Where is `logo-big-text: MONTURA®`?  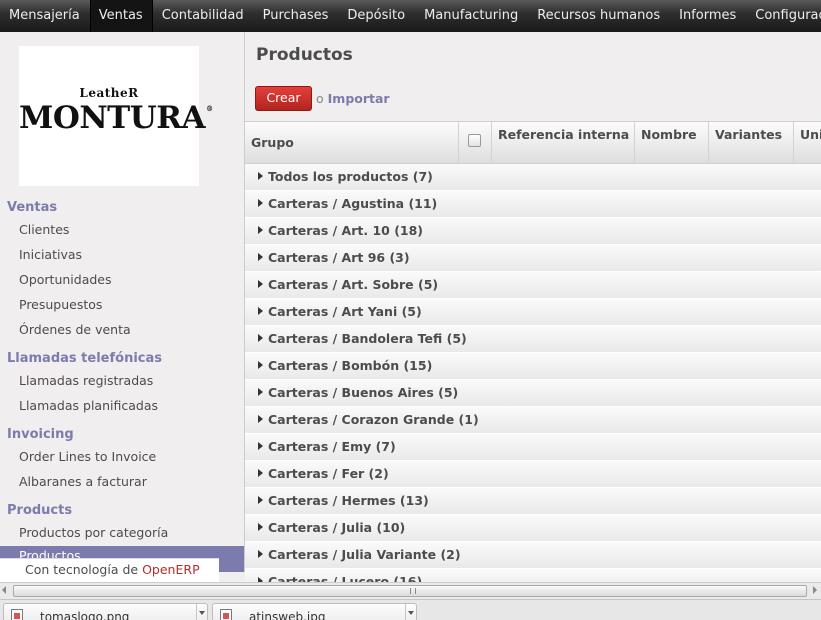
logo-big-text: MONTURA® is located at coordinates (116, 118).